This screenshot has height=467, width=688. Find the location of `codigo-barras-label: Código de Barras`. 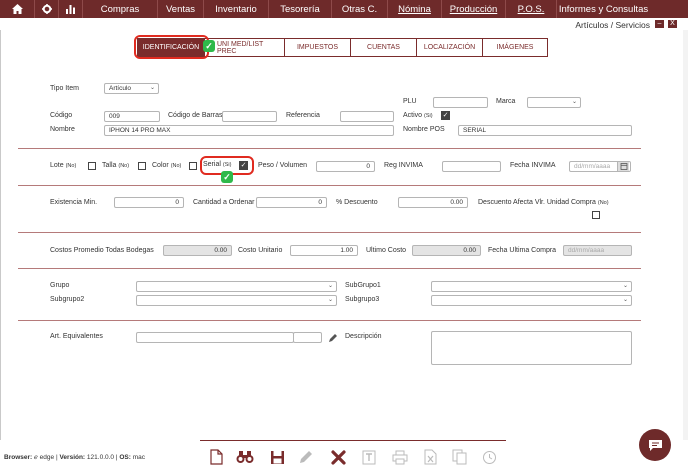

codigo-barras-label: Código de Barras is located at coordinates (195, 115).